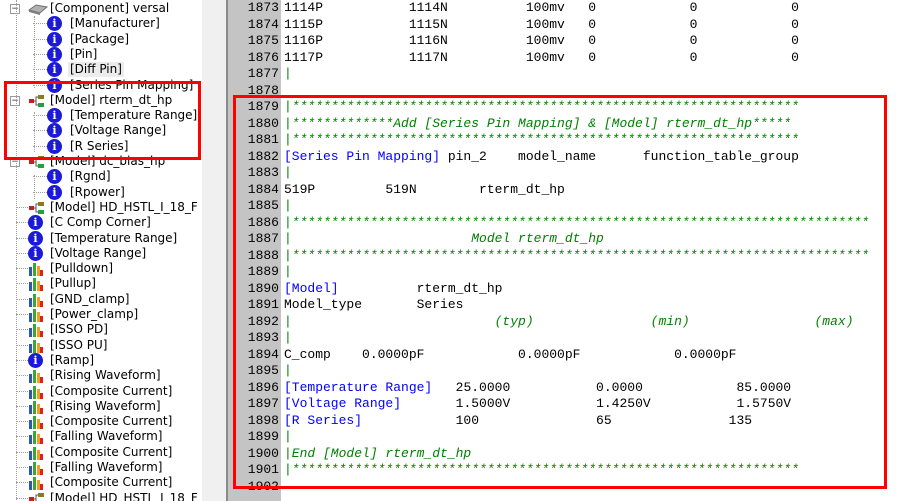 The image size is (906, 501). I want to click on tree-item: − [Component] versal, so click(101, 8).